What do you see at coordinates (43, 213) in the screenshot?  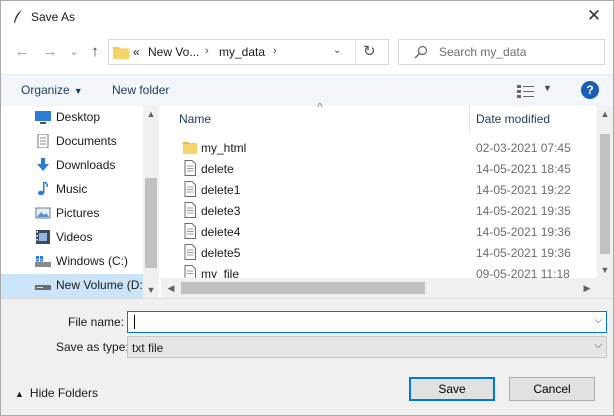 I see `pictures-icon` at bounding box center [43, 213].